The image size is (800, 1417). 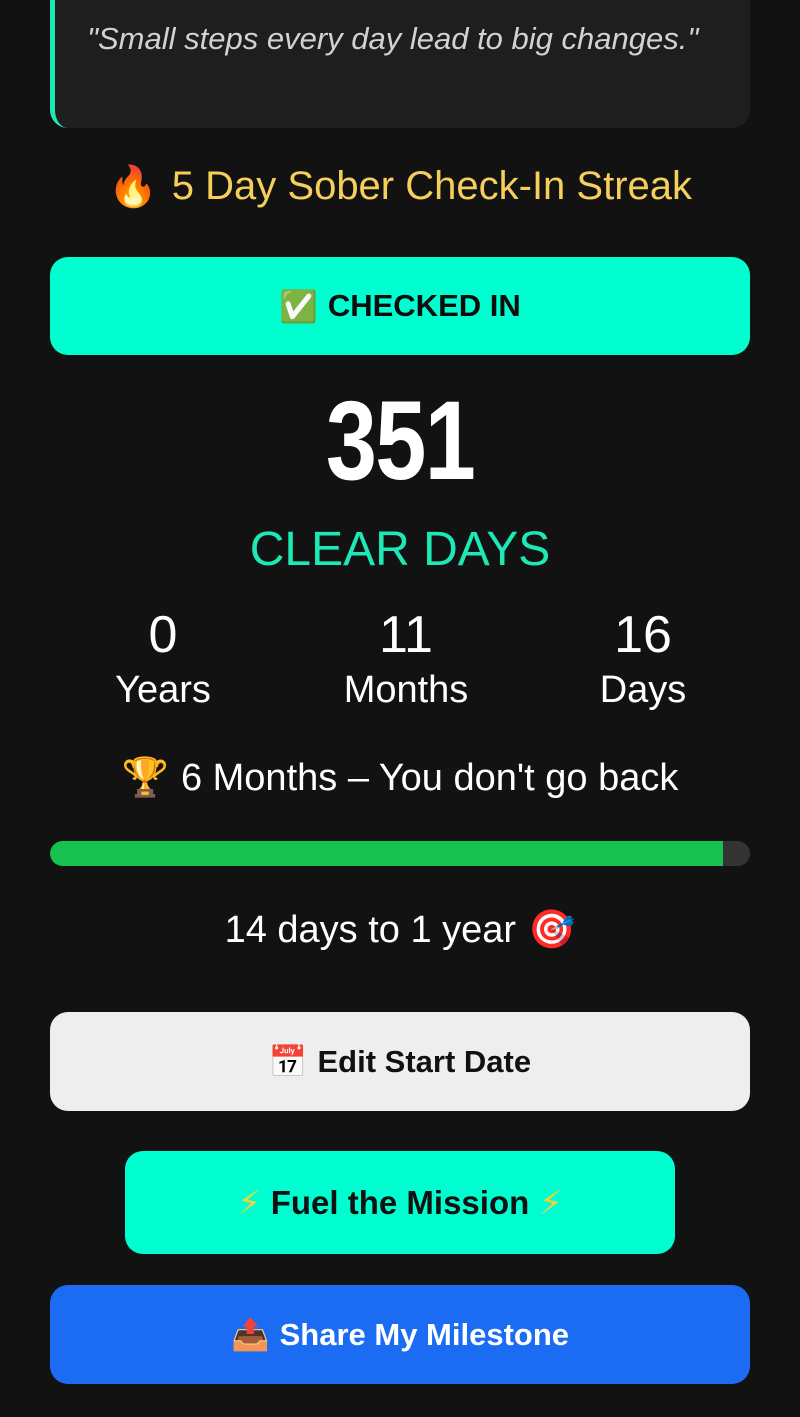 I want to click on months-stat: 11 Months, so click(x=406, y=661).